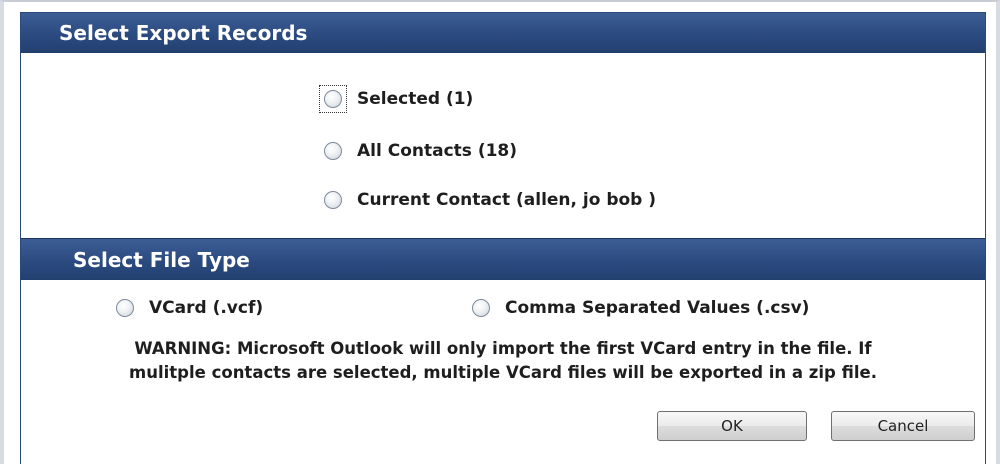  What do you see at coordinates (437, 151) in the screenshot?
I see `radio-all-contacts-label: All Contacts (18)` at bounding box center [437, 151].